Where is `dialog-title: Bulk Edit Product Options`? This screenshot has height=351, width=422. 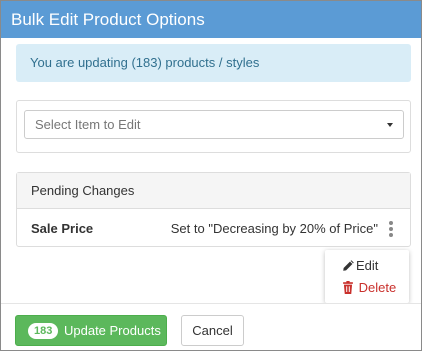
dialog-title: Bulk Edit Product Options is located at coordinates (211, 19).